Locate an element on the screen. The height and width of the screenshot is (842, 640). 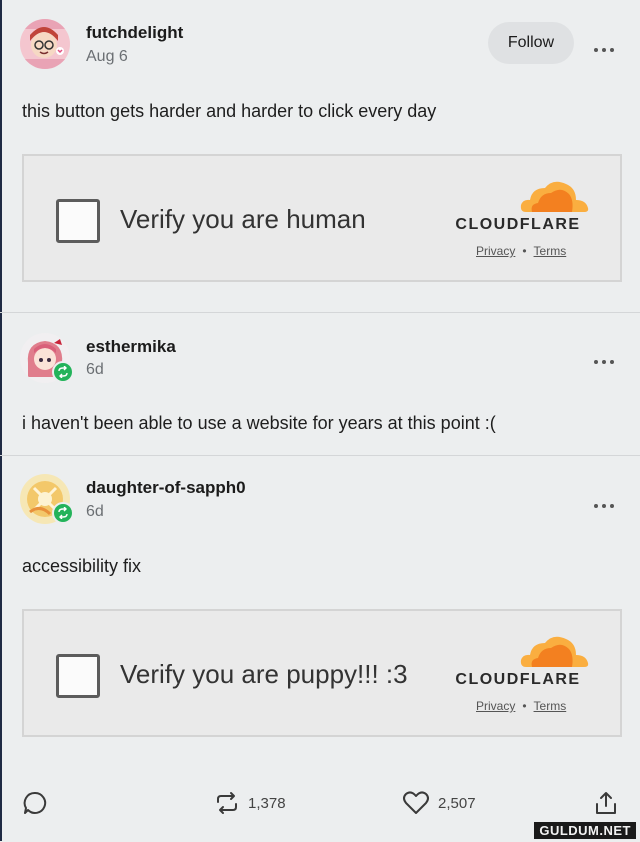
post-action-bar: 1,378 2,507 is located at coordinates (320, 804).